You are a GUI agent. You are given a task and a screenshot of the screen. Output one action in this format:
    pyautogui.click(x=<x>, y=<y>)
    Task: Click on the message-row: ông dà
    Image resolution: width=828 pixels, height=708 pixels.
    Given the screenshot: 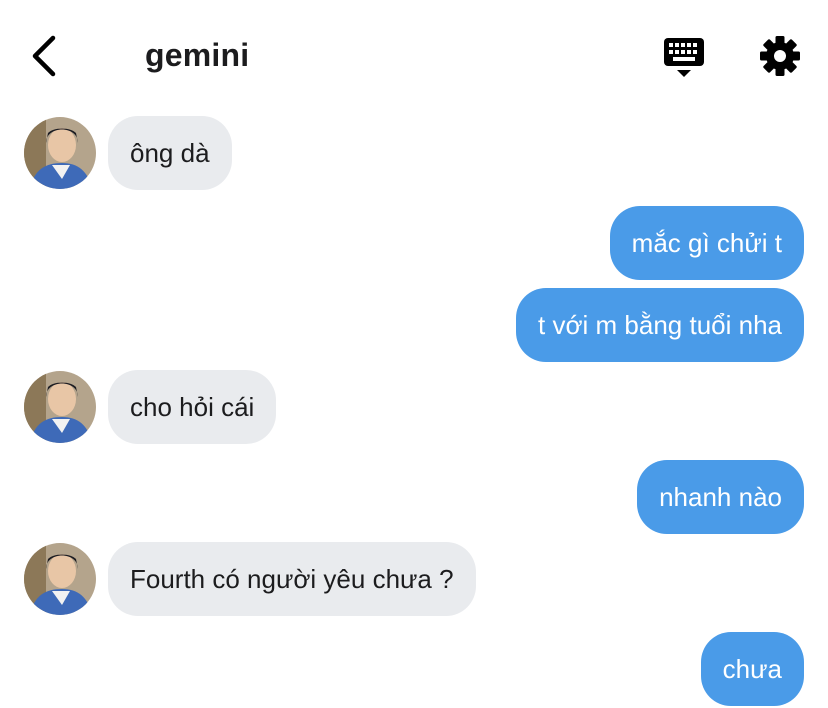 What is the action you would take?
    pyautogui.click(x=414, y=153)
    